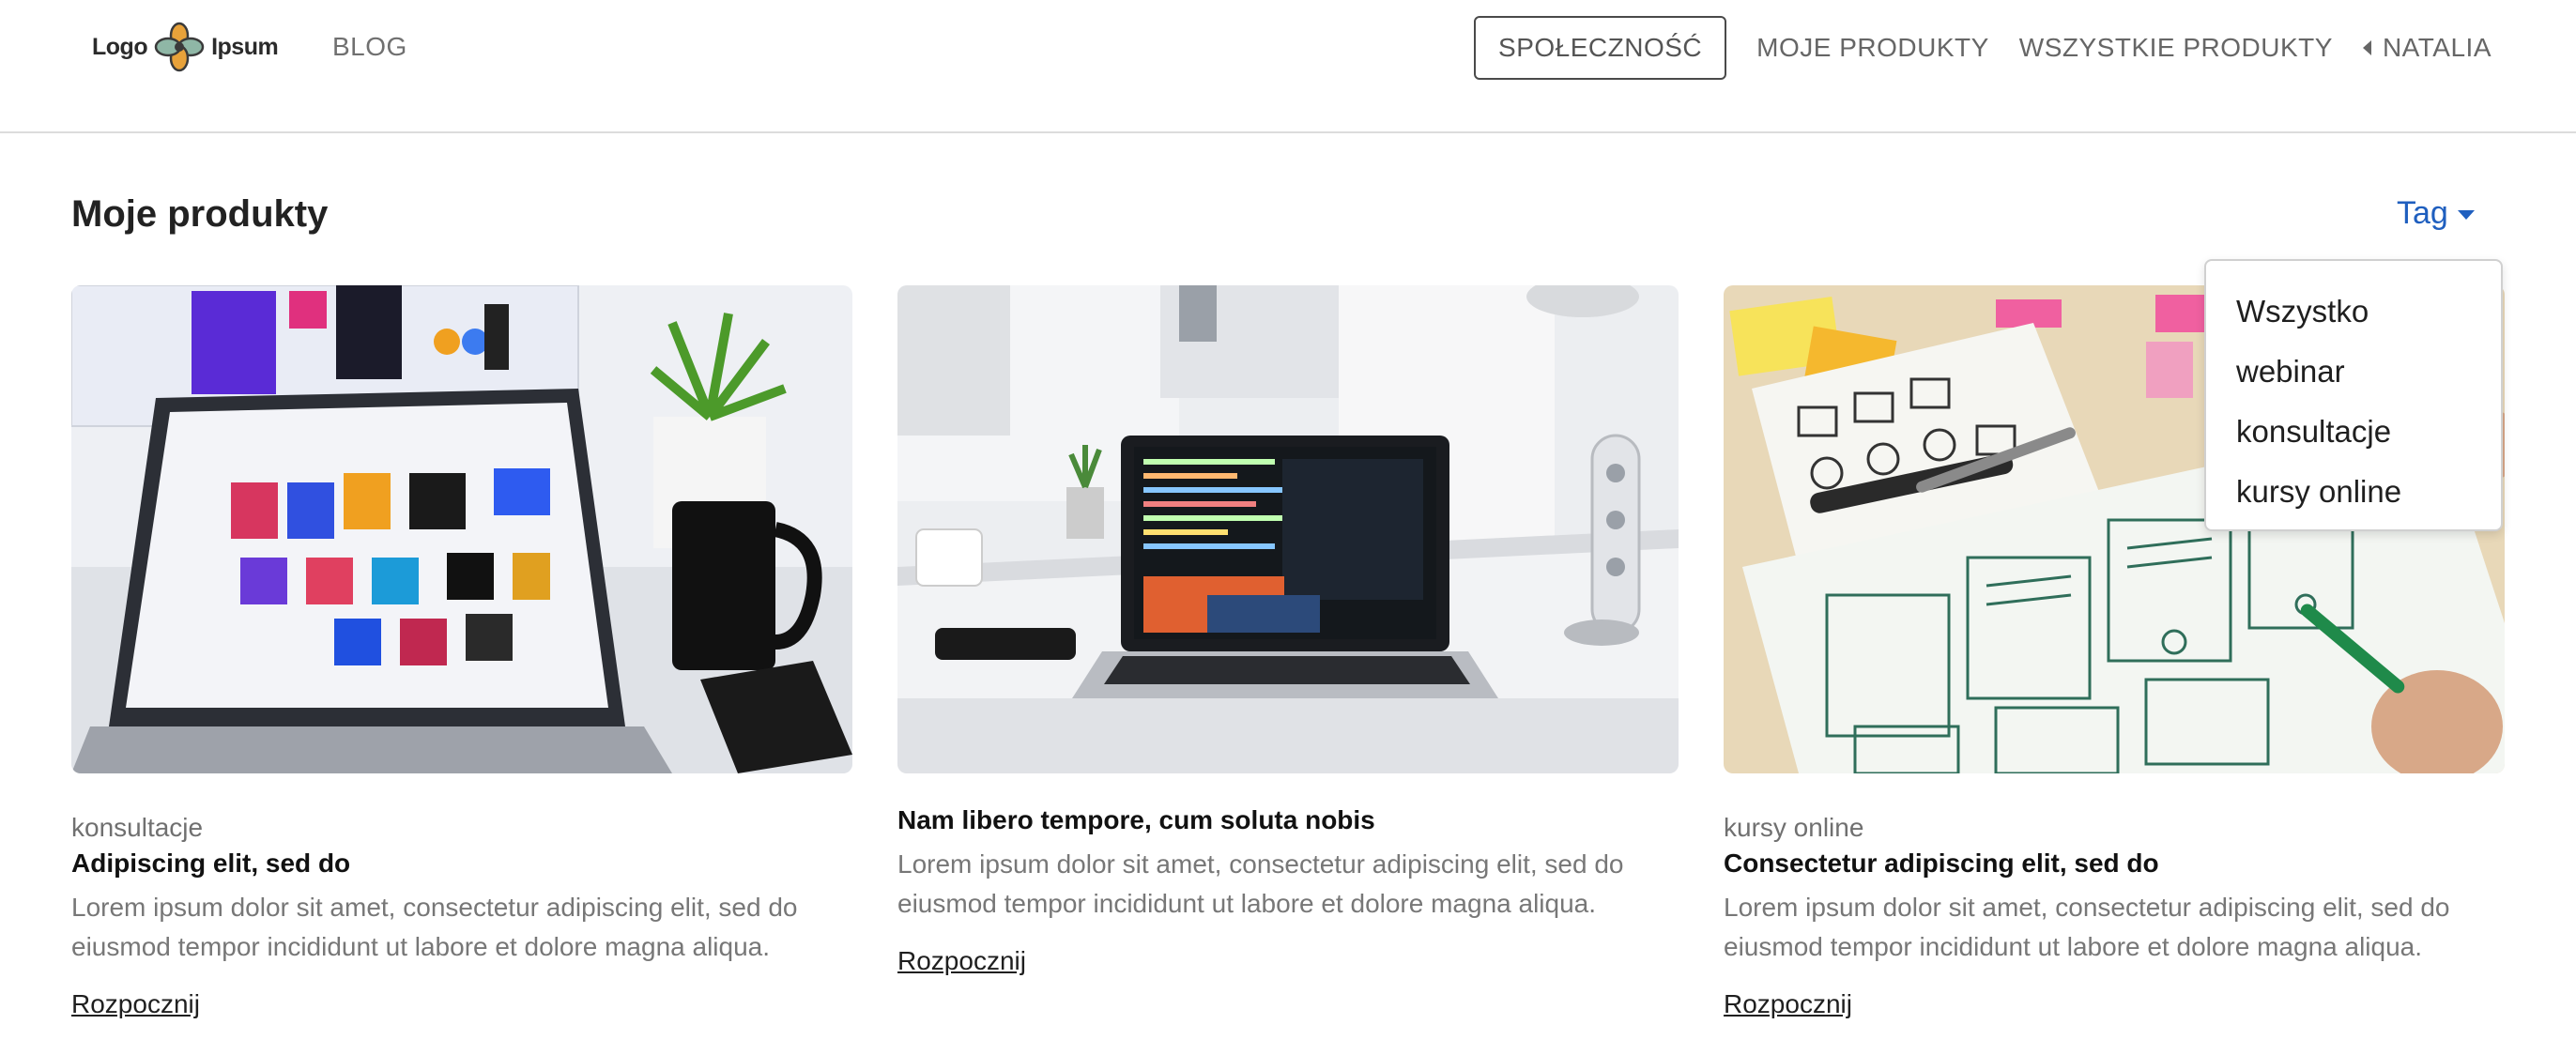  I want to click on card-title: Consectetur adipiscing elit, sed do, so click(1942, 863).